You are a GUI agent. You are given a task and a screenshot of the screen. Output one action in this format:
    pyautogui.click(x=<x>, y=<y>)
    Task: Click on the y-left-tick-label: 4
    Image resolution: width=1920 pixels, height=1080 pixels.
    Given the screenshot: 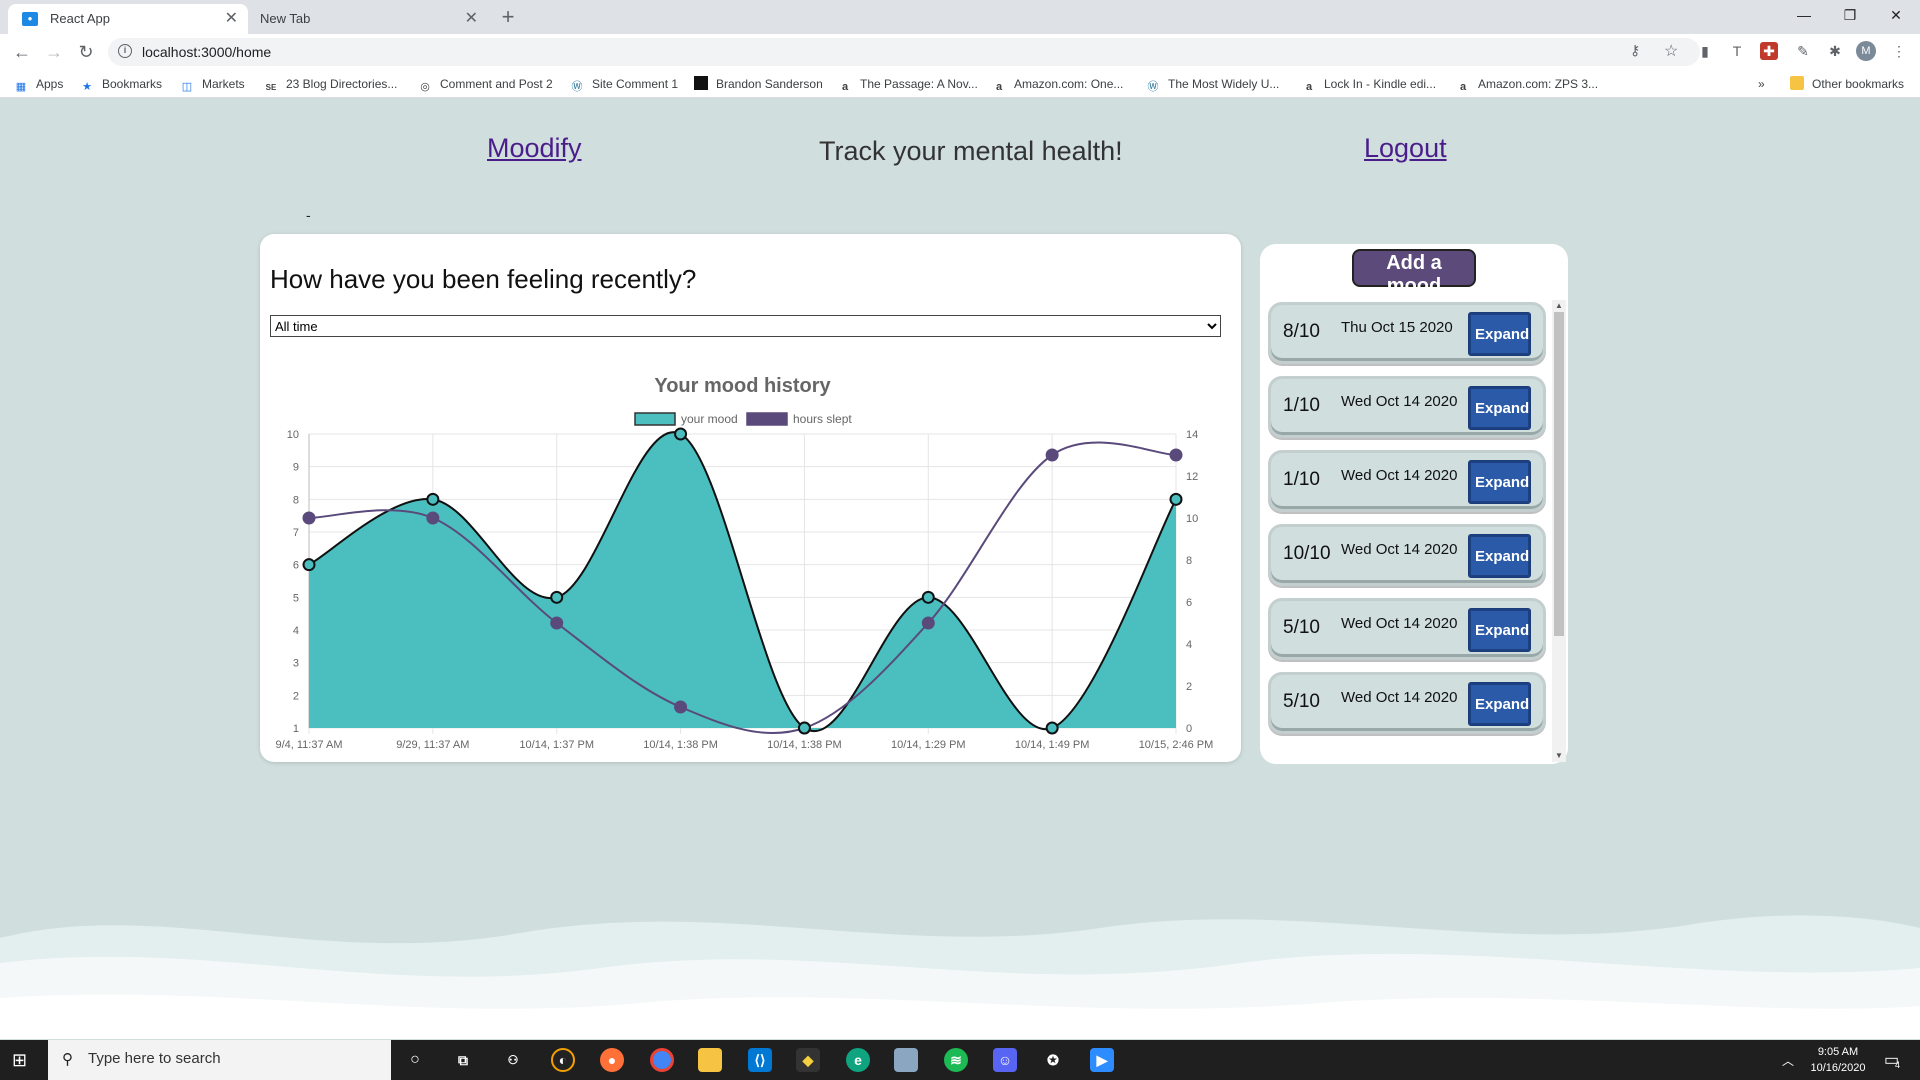 What is the action you would take?
    pyautogui.click(x=296, y=631)
    